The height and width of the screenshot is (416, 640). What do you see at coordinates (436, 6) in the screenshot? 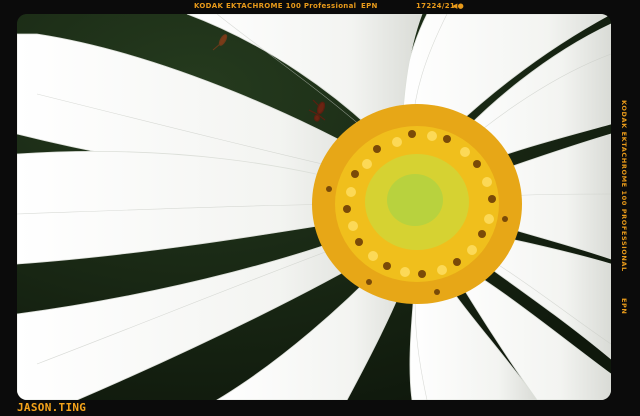
I see `frame-number-label: 17224/21` at bounding box center [436, 6].